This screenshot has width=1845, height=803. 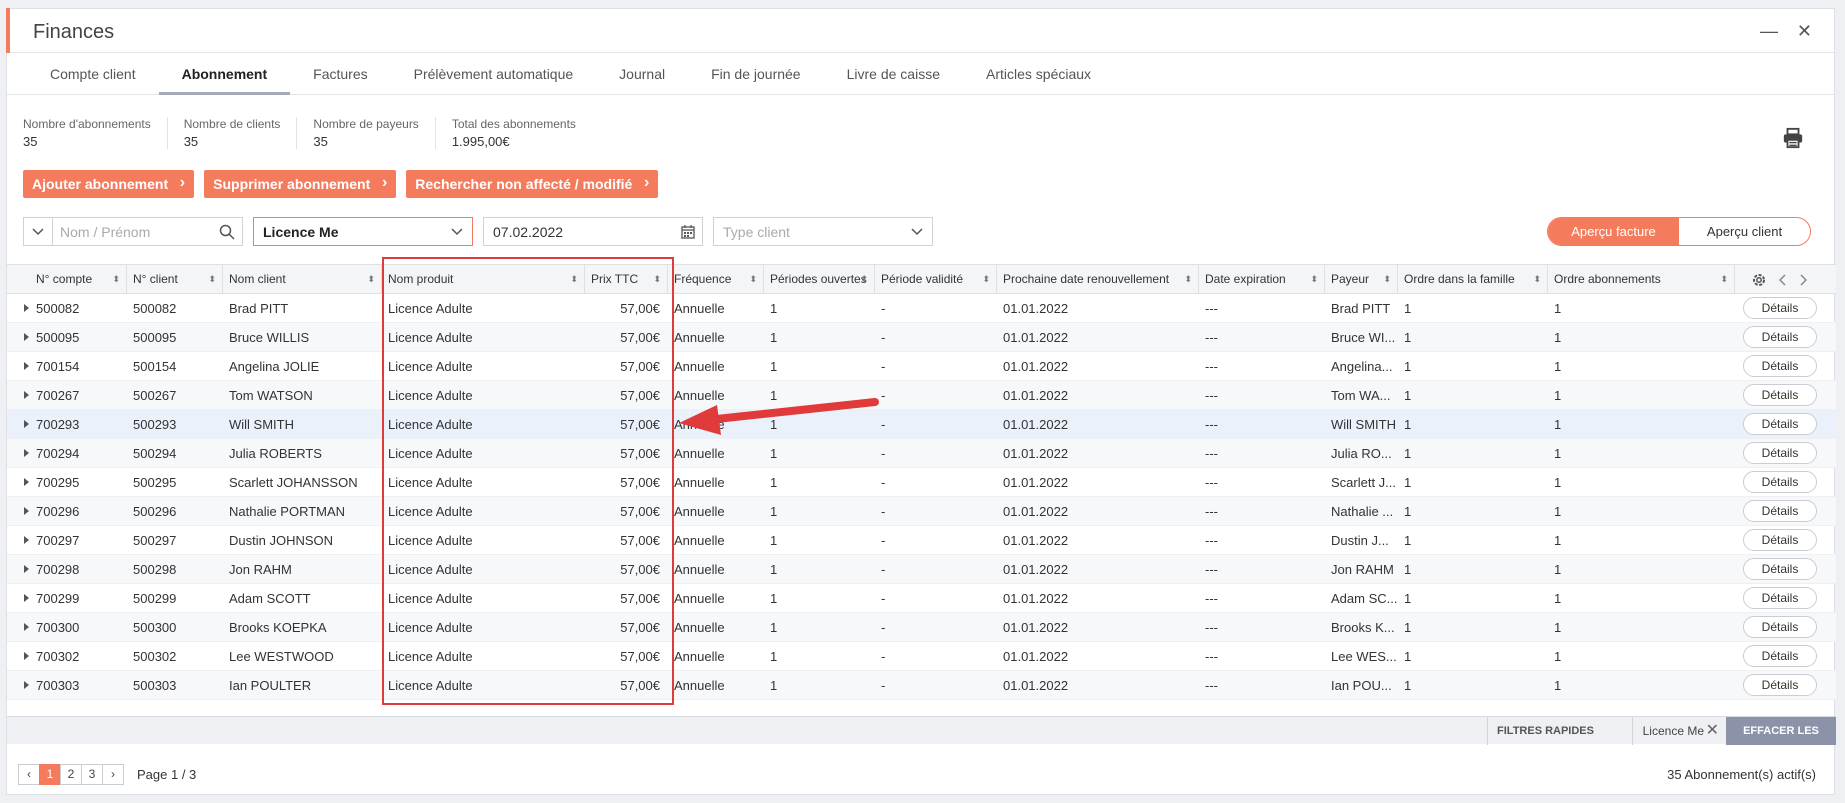 I want to click on remove-filter-icon: ✕, so click(x=1712, y=731).